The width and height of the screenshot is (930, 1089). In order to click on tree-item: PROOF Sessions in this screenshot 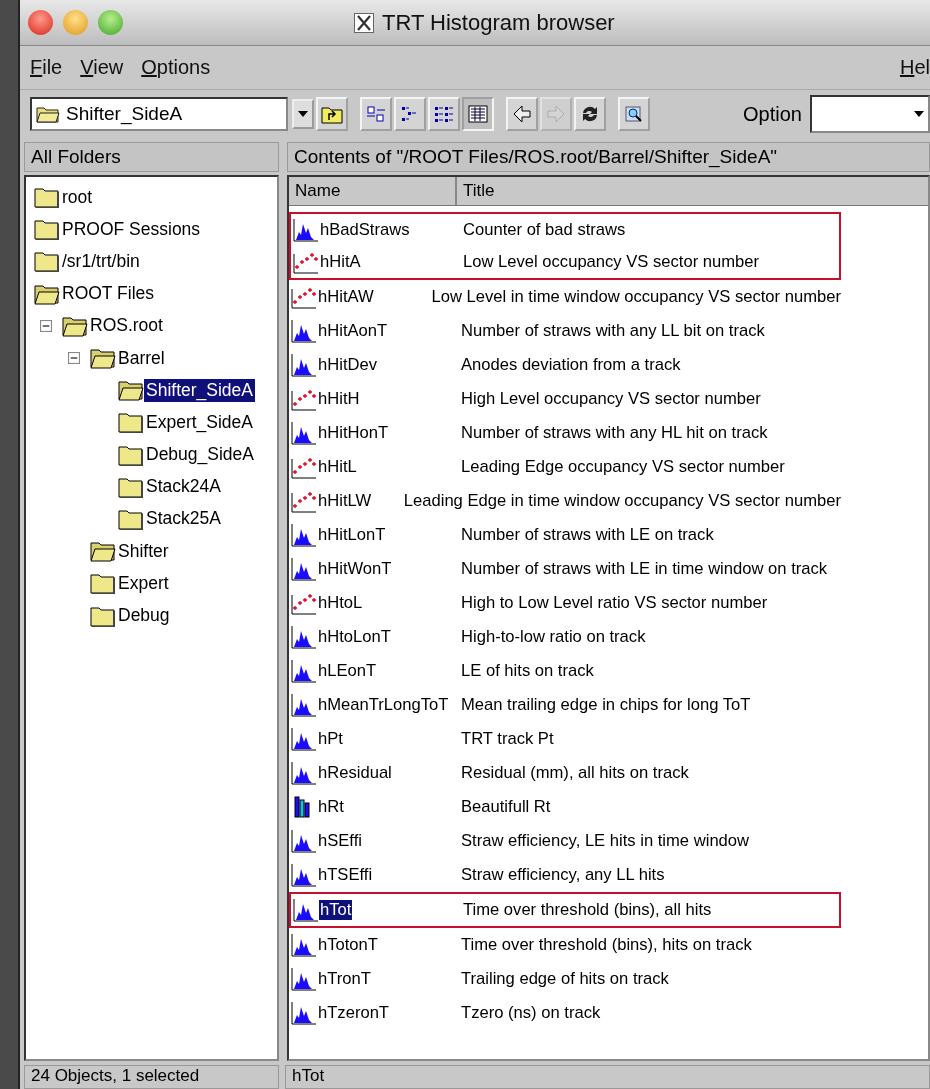, I will do `click(131, 229)`.